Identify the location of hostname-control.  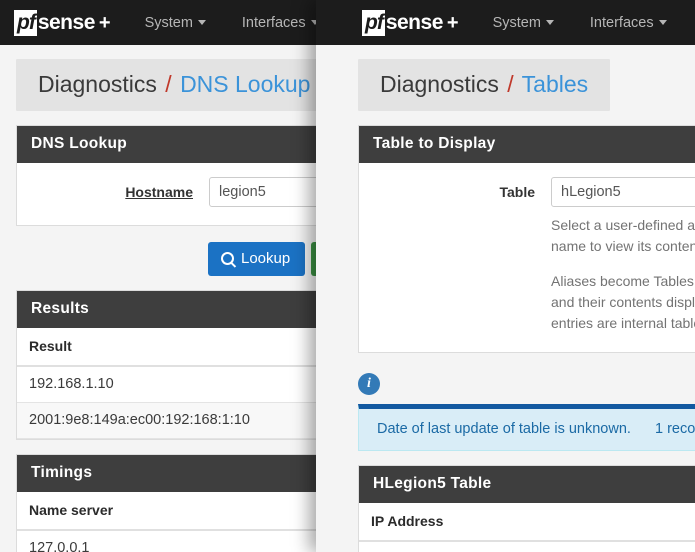
(263, 192).